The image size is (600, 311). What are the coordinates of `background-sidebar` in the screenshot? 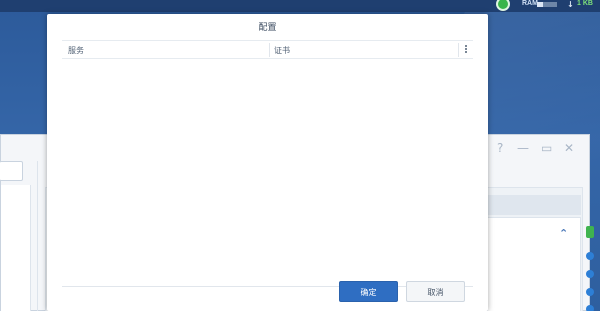 It's located at (16, 248).